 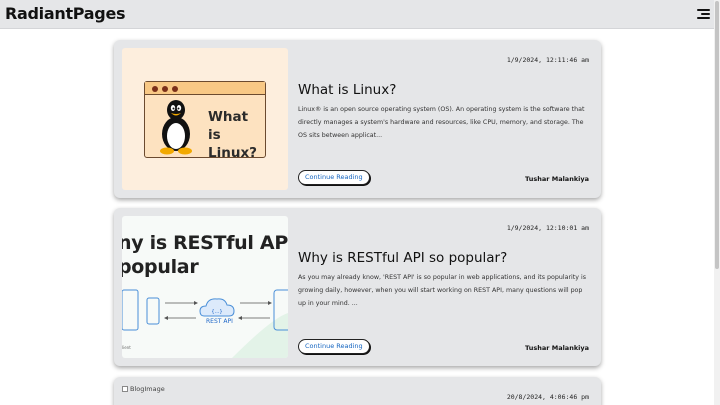 I want to click on post-timestamp: 20/8/2024, 4:06:46 pm, so click(x=547, y=397).